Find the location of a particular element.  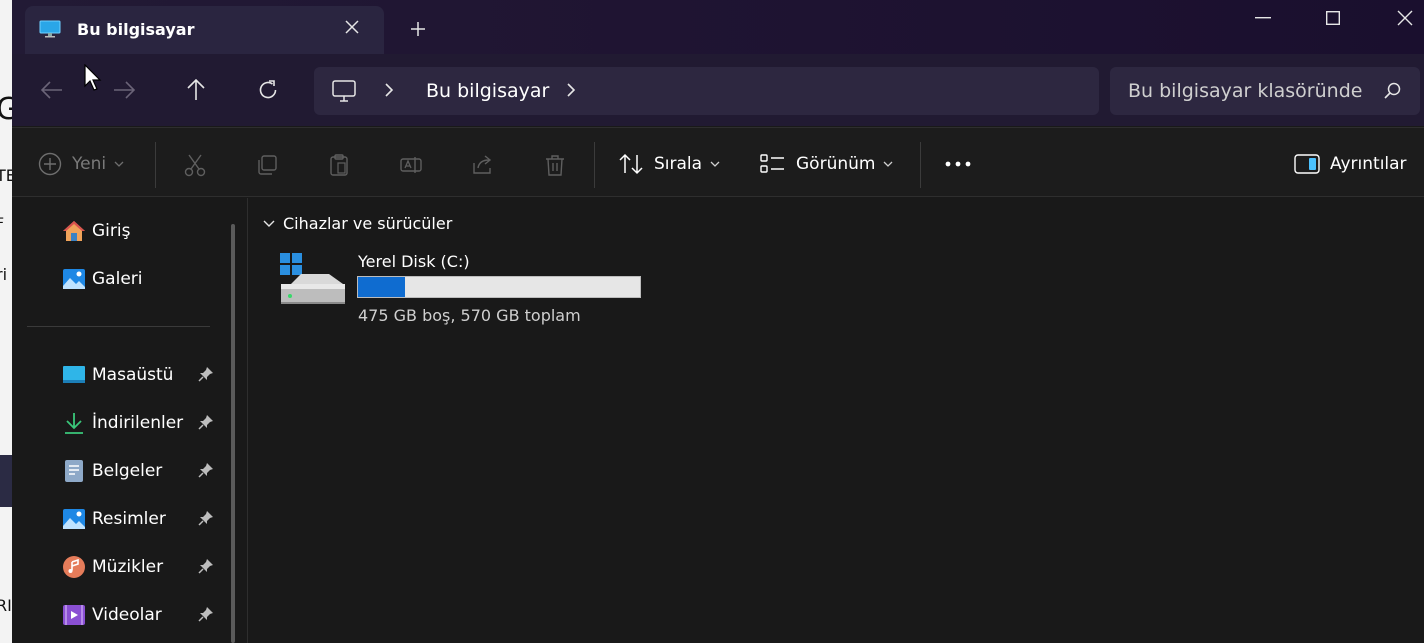

background-text: G is located at coordinates (6, 109).